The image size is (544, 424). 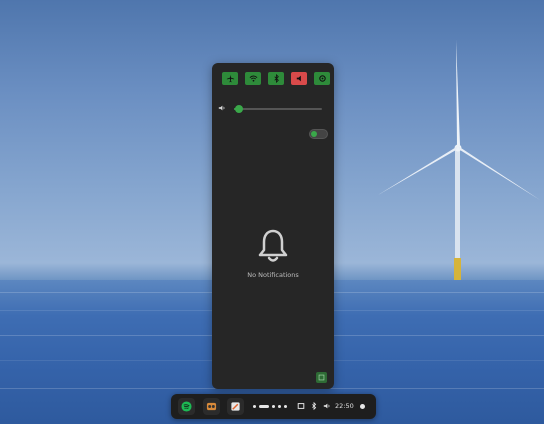 I want to click on volume-slider-track, so click(x=278, y=109).